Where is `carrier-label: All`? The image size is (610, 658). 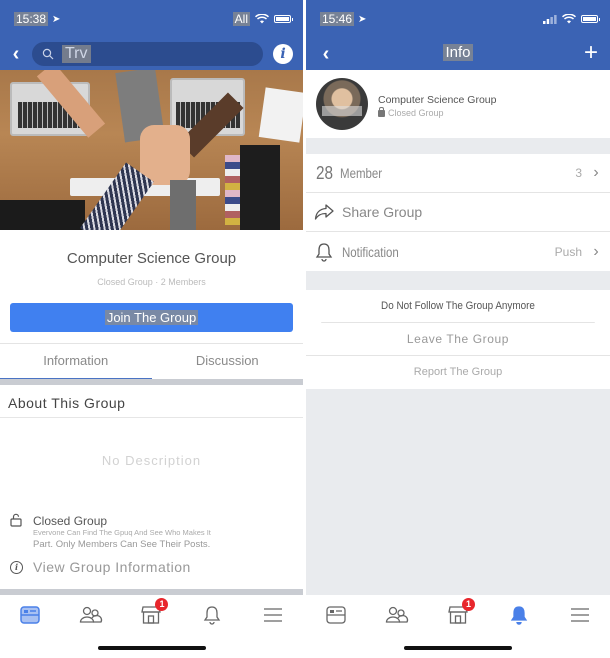 carrier-label: All is located at coordinates (241, 19).